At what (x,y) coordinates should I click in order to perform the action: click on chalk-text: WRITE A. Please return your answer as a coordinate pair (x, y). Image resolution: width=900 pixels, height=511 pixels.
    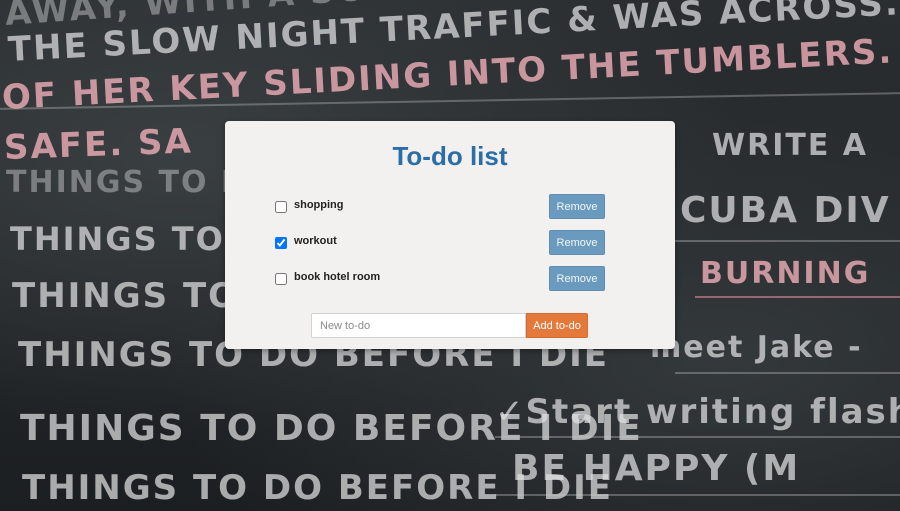
    Looking at the image, I should click on (790, 145).